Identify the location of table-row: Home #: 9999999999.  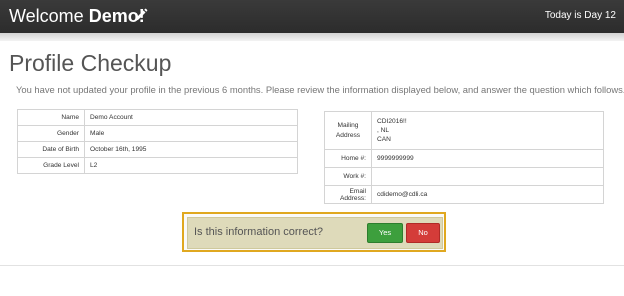
(464, 158).